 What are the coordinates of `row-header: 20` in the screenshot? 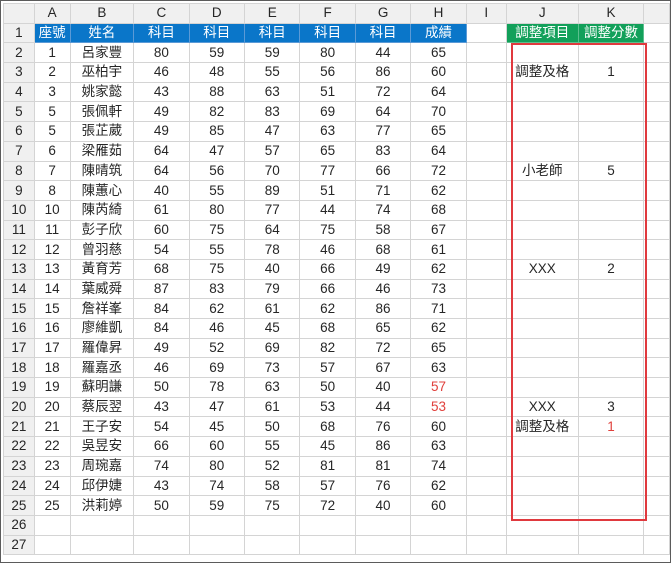 It's located at (19, 407).